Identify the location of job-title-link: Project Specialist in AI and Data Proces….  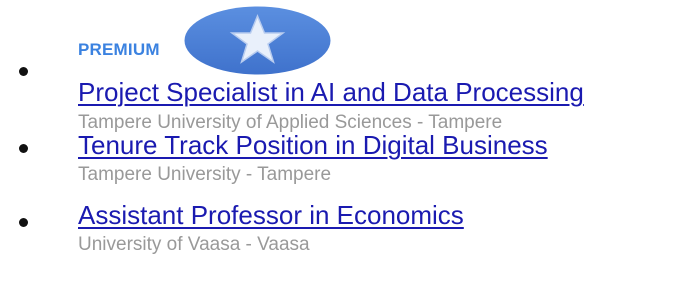
(376, 92).